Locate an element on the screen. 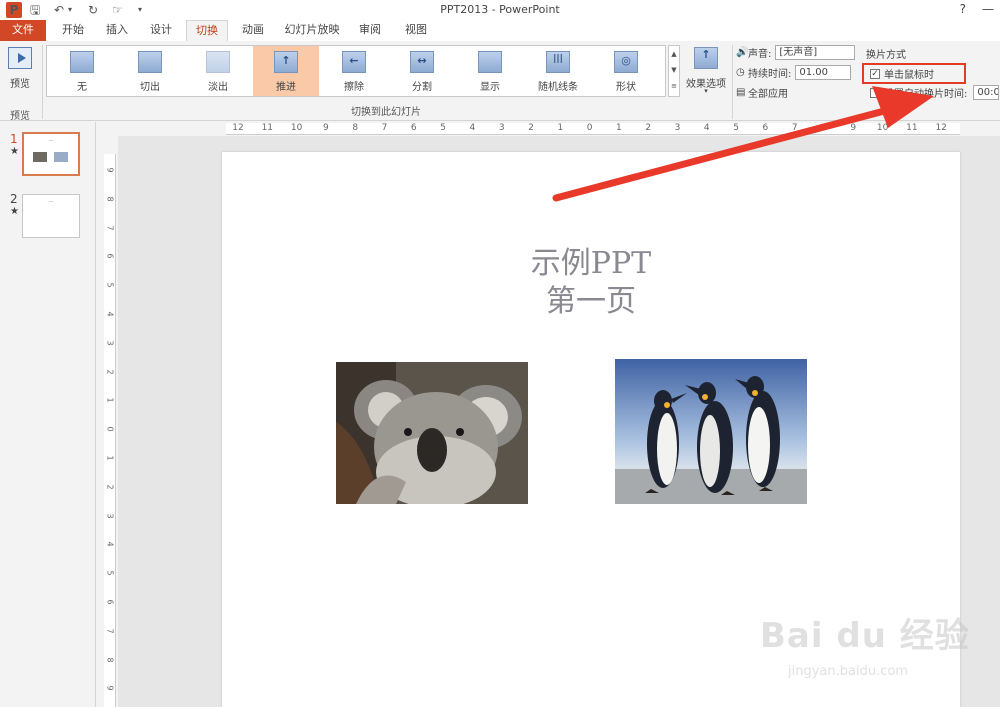 This screenshot has height=707, width=1000. vertical-ruler: 9 8 7 6 5 4 3 2 1 0 1 2 3 4 5 6 7 8 9 is located at coordinates (110, 430).